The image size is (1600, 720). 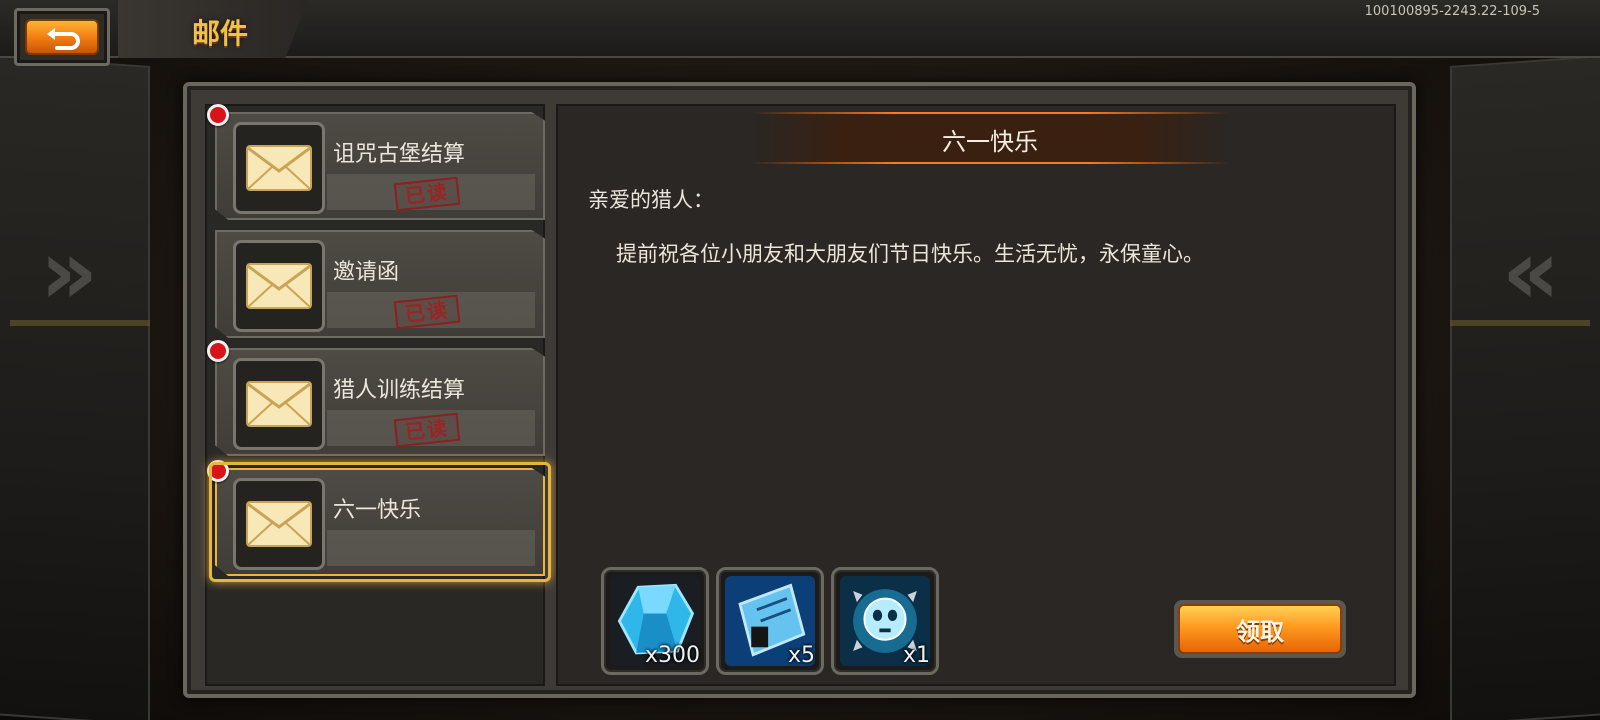 I want to click on mail-item: 邀请函 已读, so click(x=380, y=284).